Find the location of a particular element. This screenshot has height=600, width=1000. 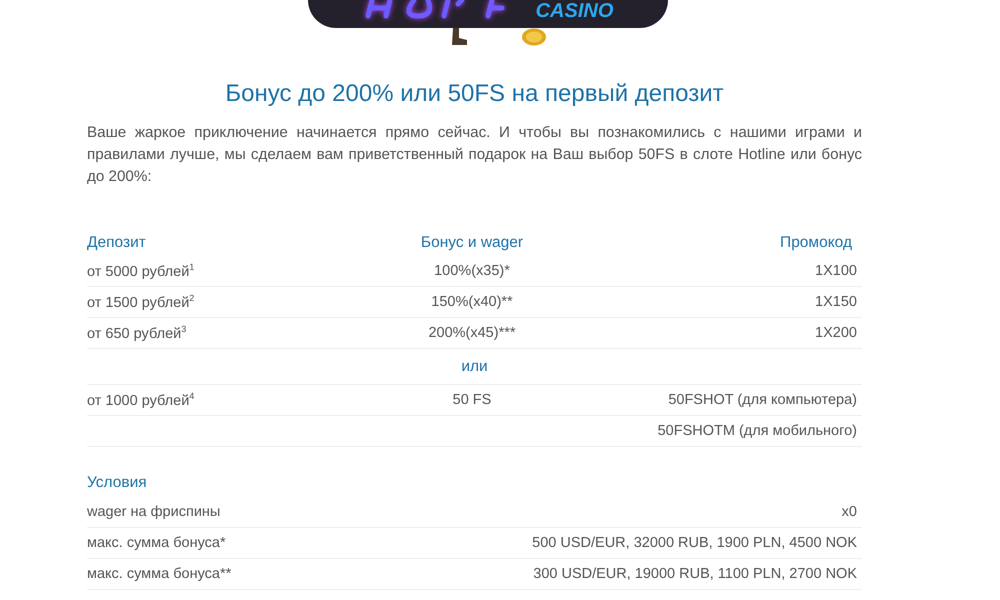

deposit-cell-text: от 650 рублей$^{3}$ is located at coordinates (137, 333).